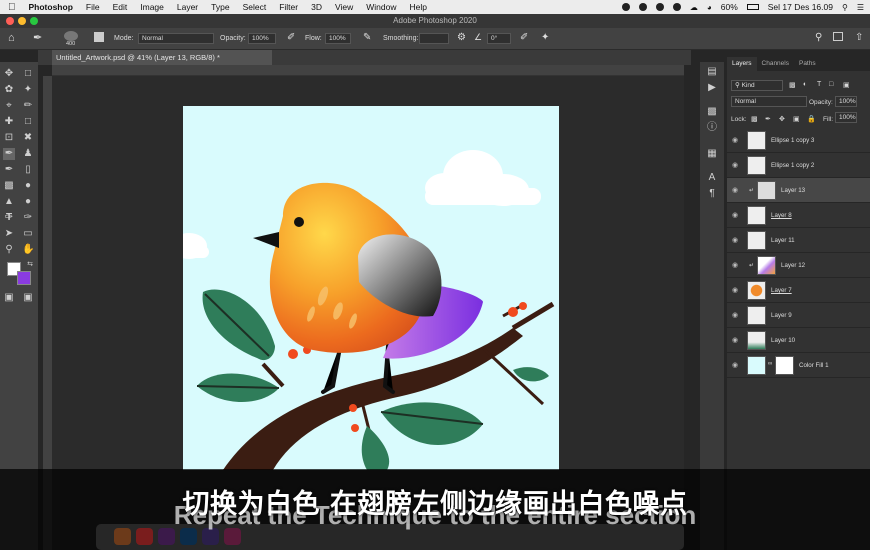 This screenshot has width=870, height=550. I want to click on menu-image: Image, so click(152, 7).